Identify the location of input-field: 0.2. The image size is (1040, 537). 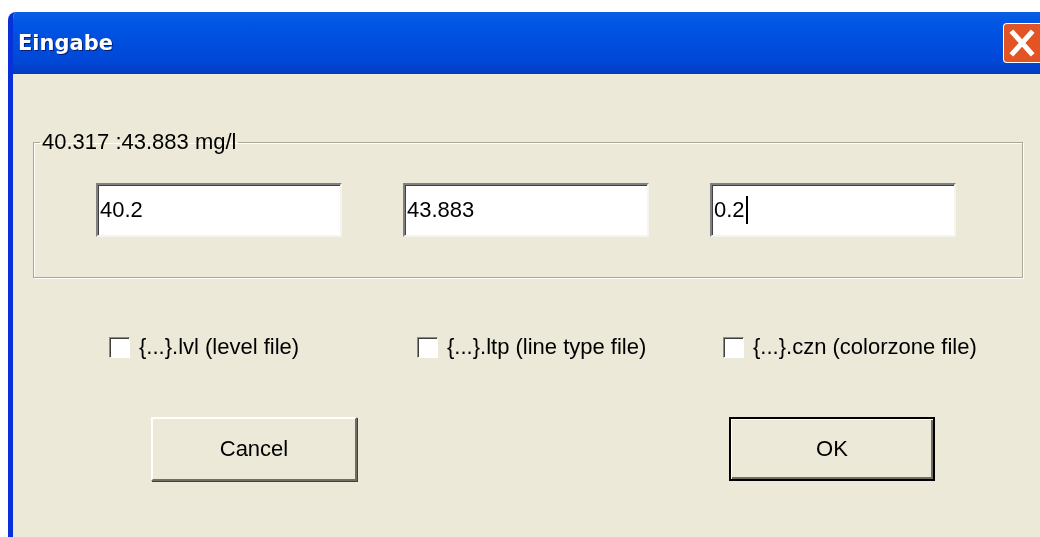
(833, 210).